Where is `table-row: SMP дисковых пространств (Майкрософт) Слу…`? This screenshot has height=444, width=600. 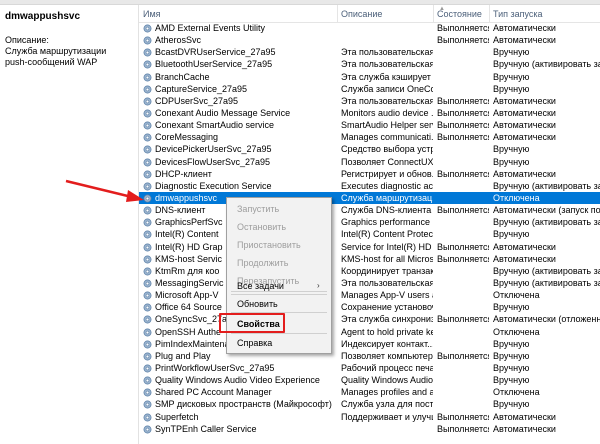 table-row: SMP дисковых пространств (Майкрософт) Слу… is located at coordinates (369, 404).